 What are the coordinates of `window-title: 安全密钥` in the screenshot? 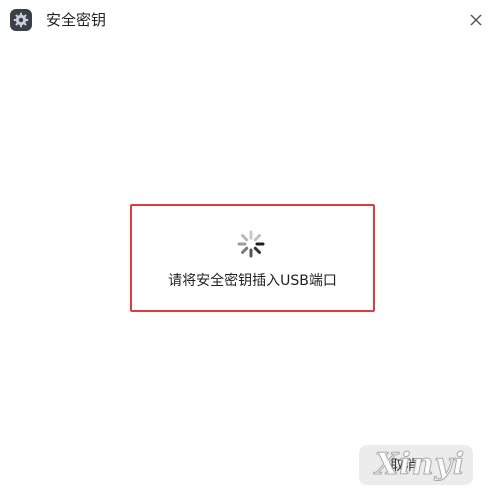 It's located at (76, 20).